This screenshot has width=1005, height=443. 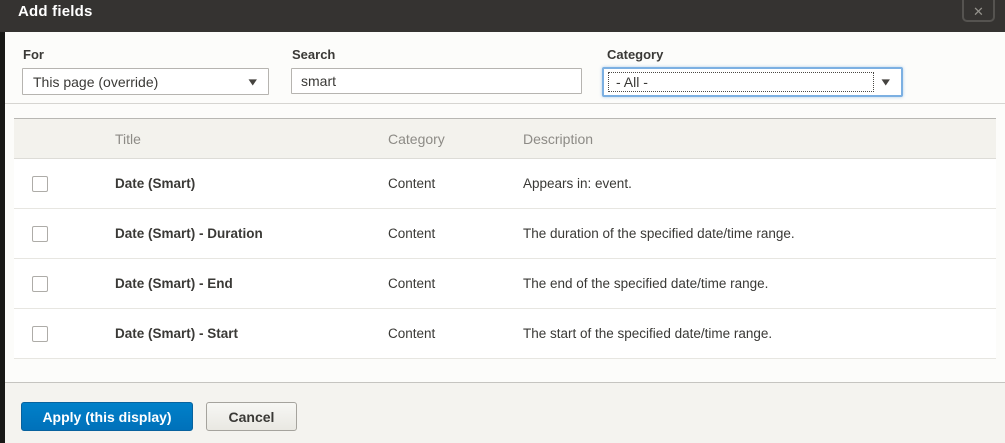 What do you see at coordinates (58, 138) in the screenshot?
I see `checkbox-column-header` at bounding box center [58, 138].